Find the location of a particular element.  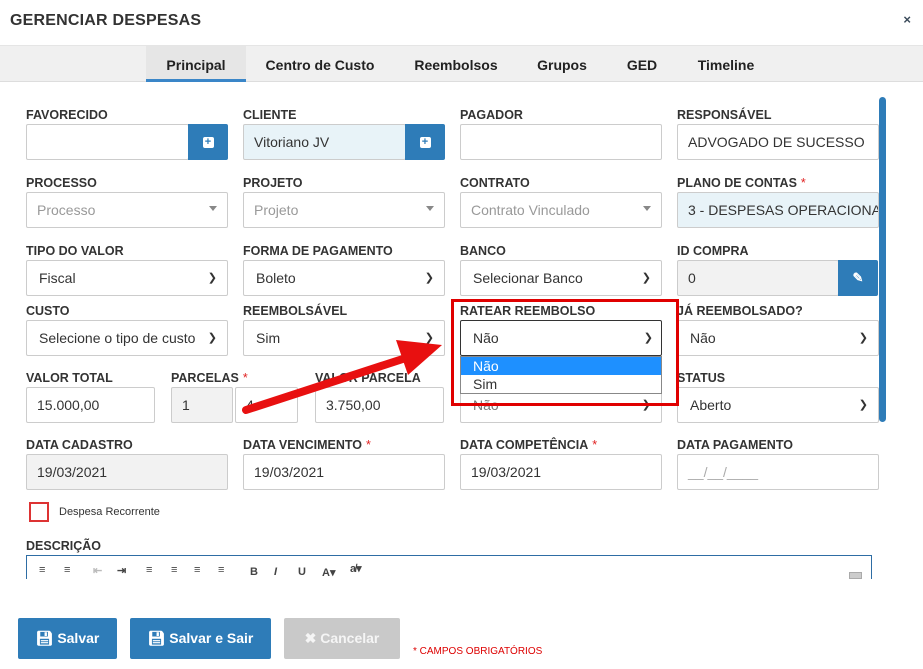

required-fields-note: * CAMPOS OBRIGATÓRIOS is located at coordinates (478, 651).